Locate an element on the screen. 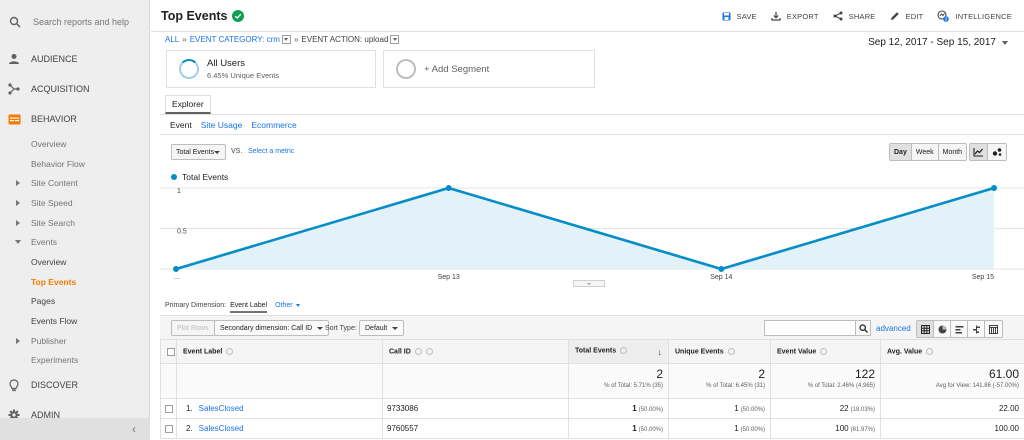 The image size is (1024, 440). view-performance-button is located at coordinates (959, 329).